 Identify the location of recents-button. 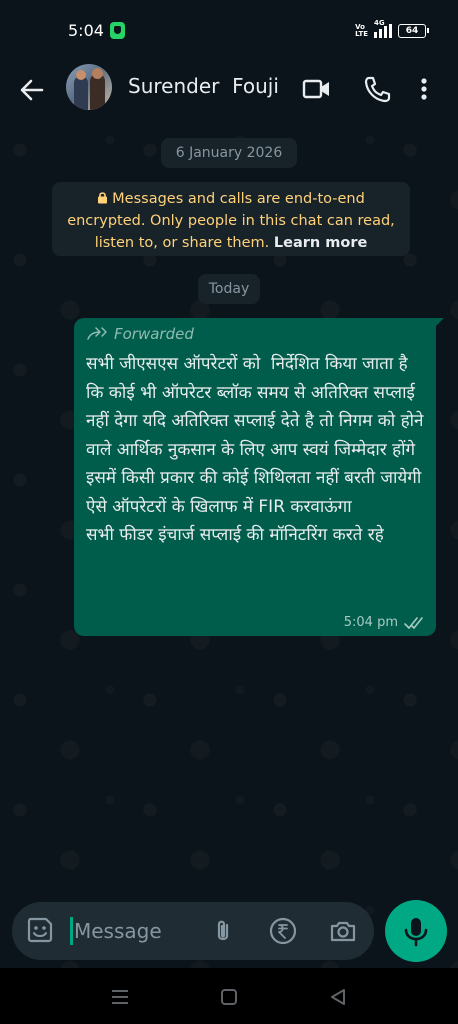
(120, 997).